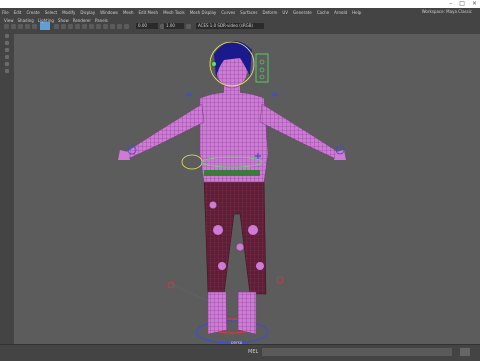 The image size is (480, 361). What do you see at coordinates (7, 43) in the screenshot?
I see `lasso-tool-icon` at bounding box center [7, 43].